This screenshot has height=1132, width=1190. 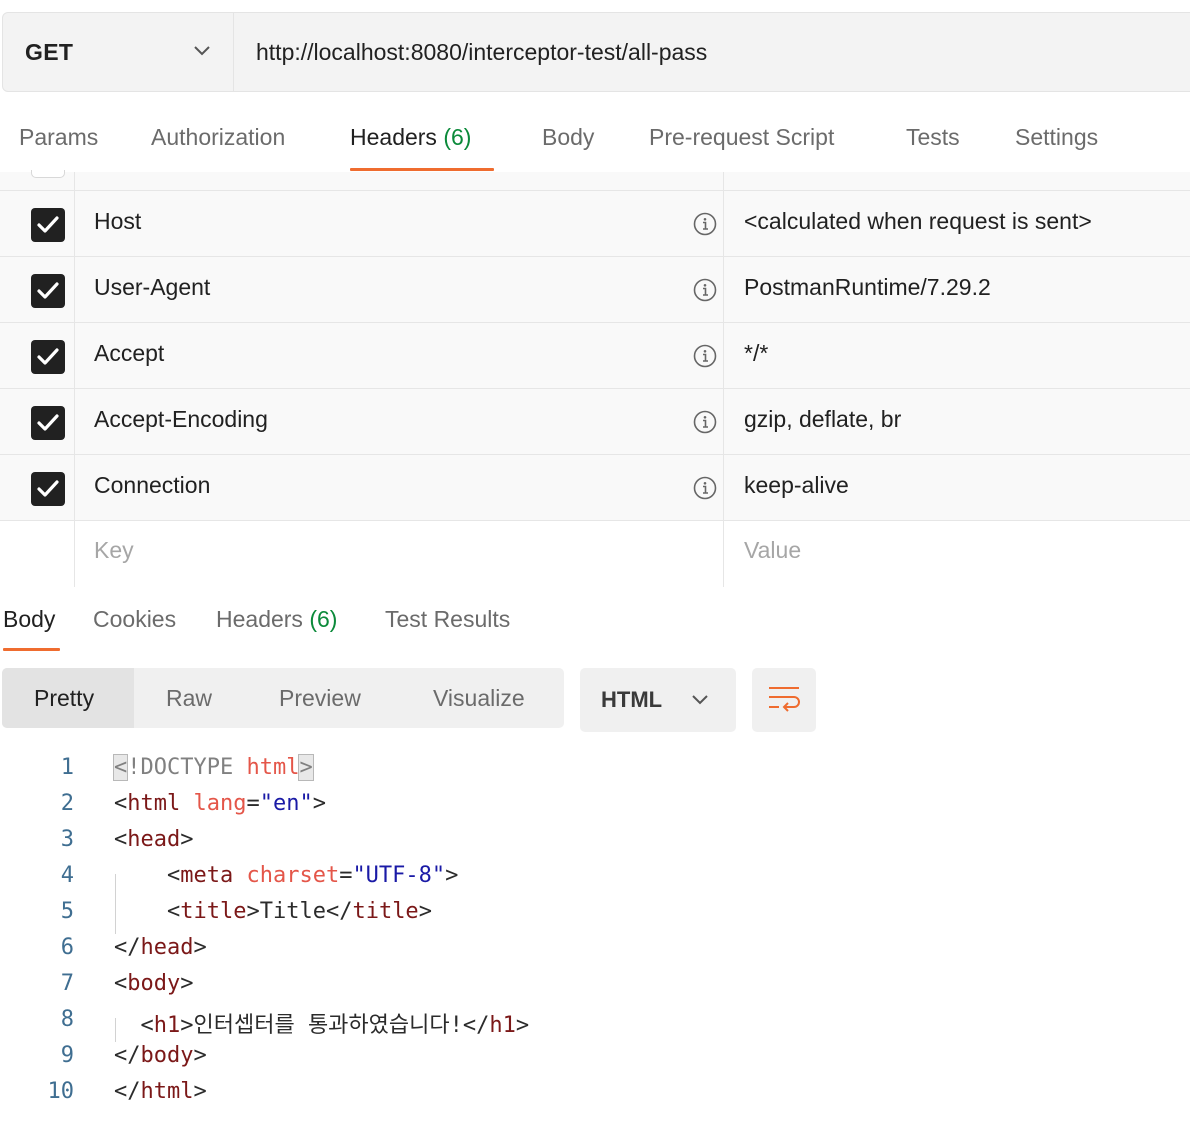 I want to click on header-value: <calculated when request is sent>, so click(x=918, y=221).